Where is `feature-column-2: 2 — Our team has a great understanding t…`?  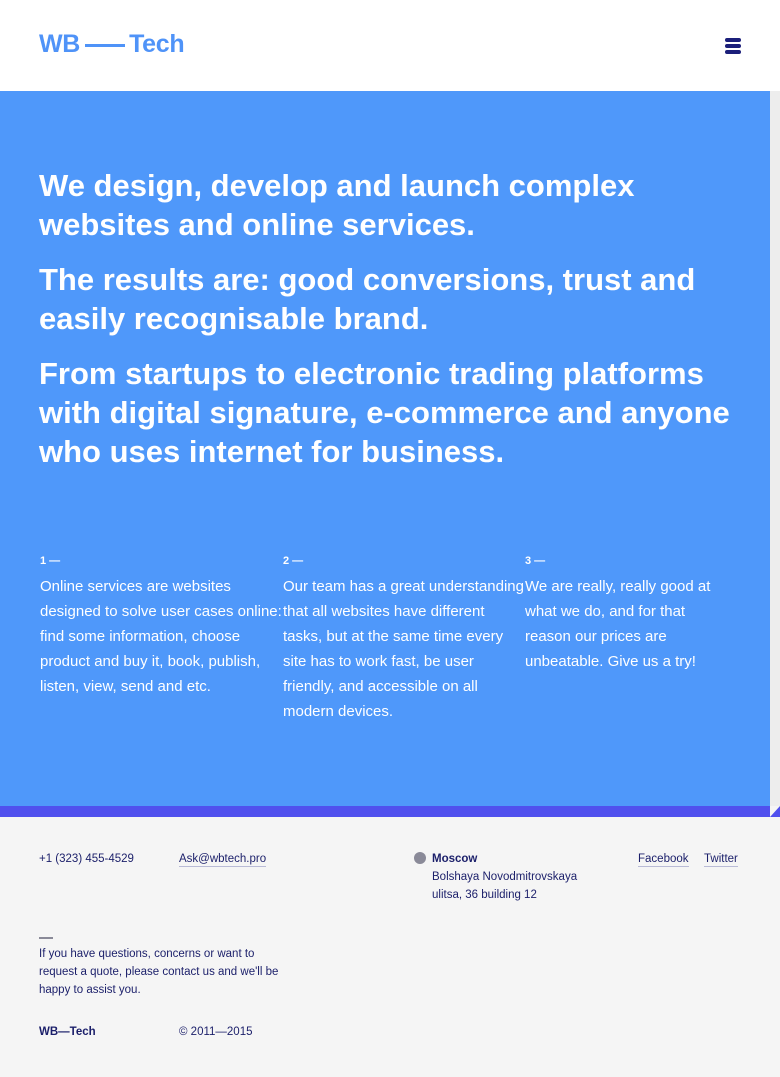 feature-column-2: 2 — Our team has a great understanding t… is located at coordinates (404, 639).